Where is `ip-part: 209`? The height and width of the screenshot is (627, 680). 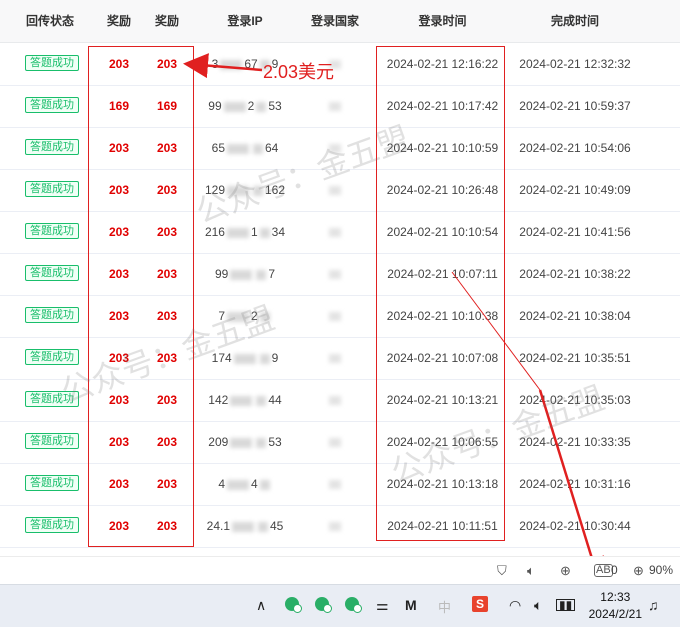 ip-part: 209 is located at coordinates (218, 442).